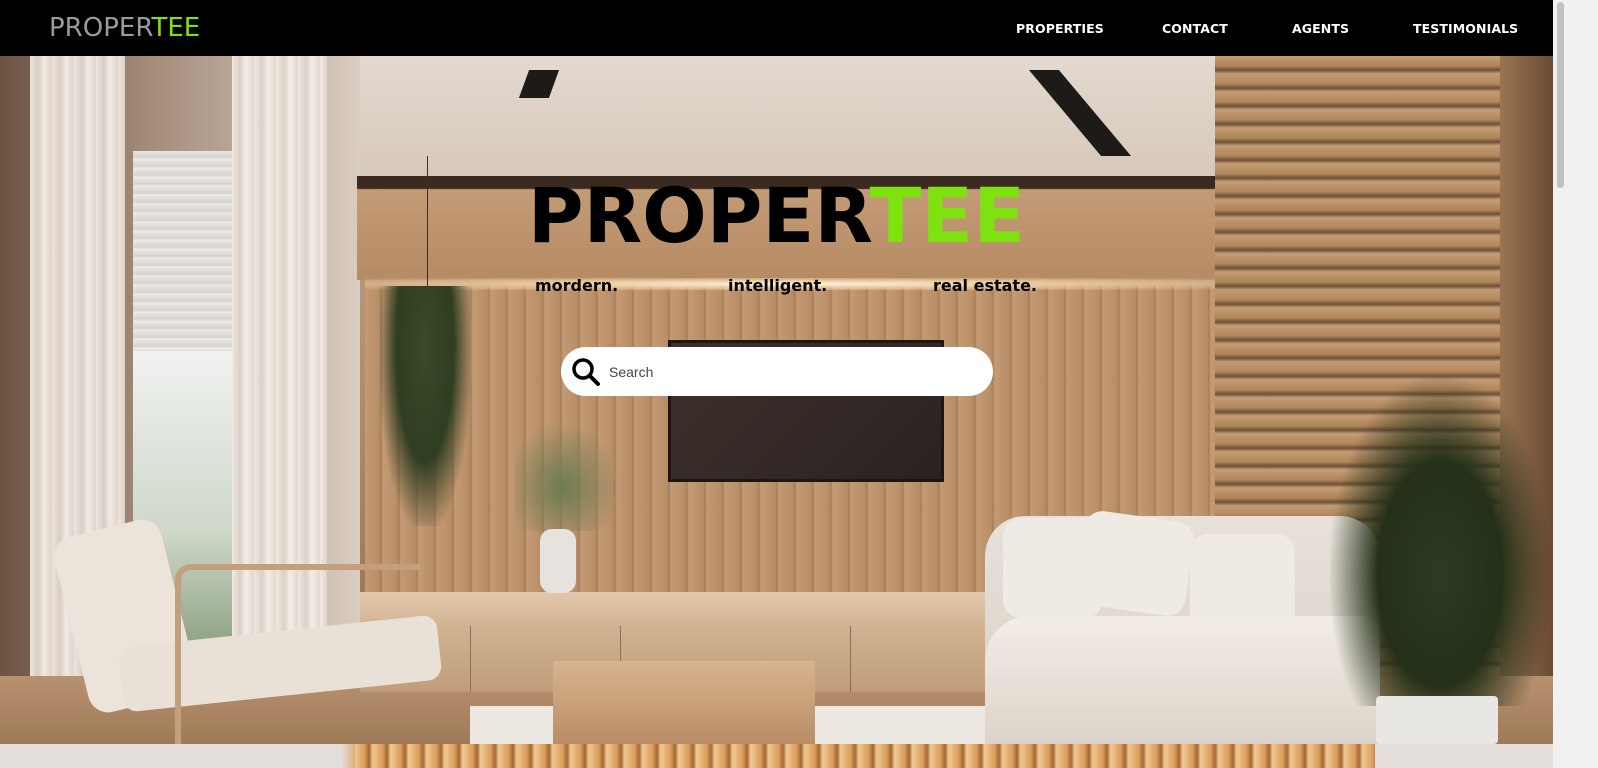 This screenshot has width=1598, height=768. Describe the element at coordinates (985, 285) in the screenshot. I see `tagline-real-estate: real estate.` at that location.